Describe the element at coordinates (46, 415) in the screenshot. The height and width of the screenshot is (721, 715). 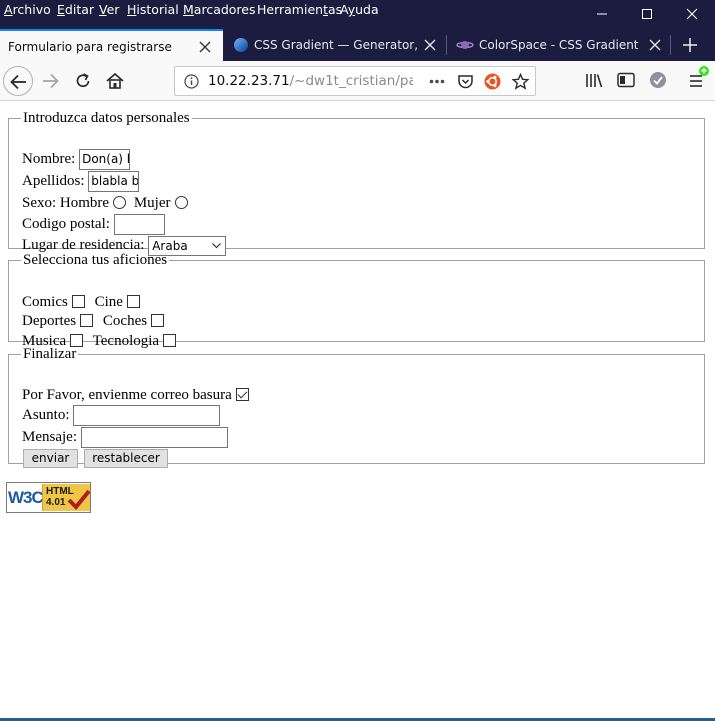
I see `label-asunto: Asunto:` at that location.